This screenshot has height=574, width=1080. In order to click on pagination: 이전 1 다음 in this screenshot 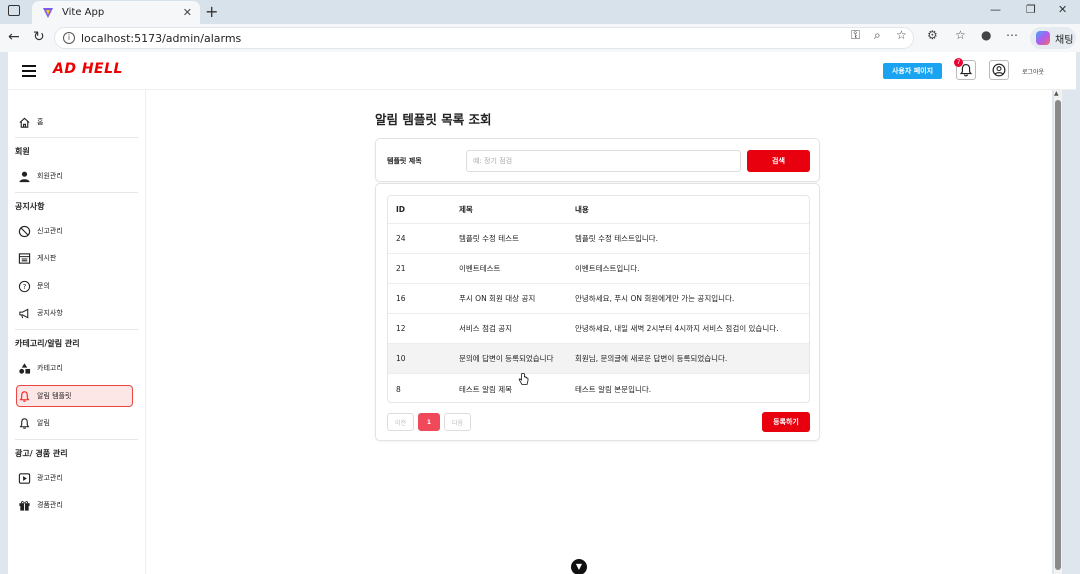, I will do `click(429, 422)`.